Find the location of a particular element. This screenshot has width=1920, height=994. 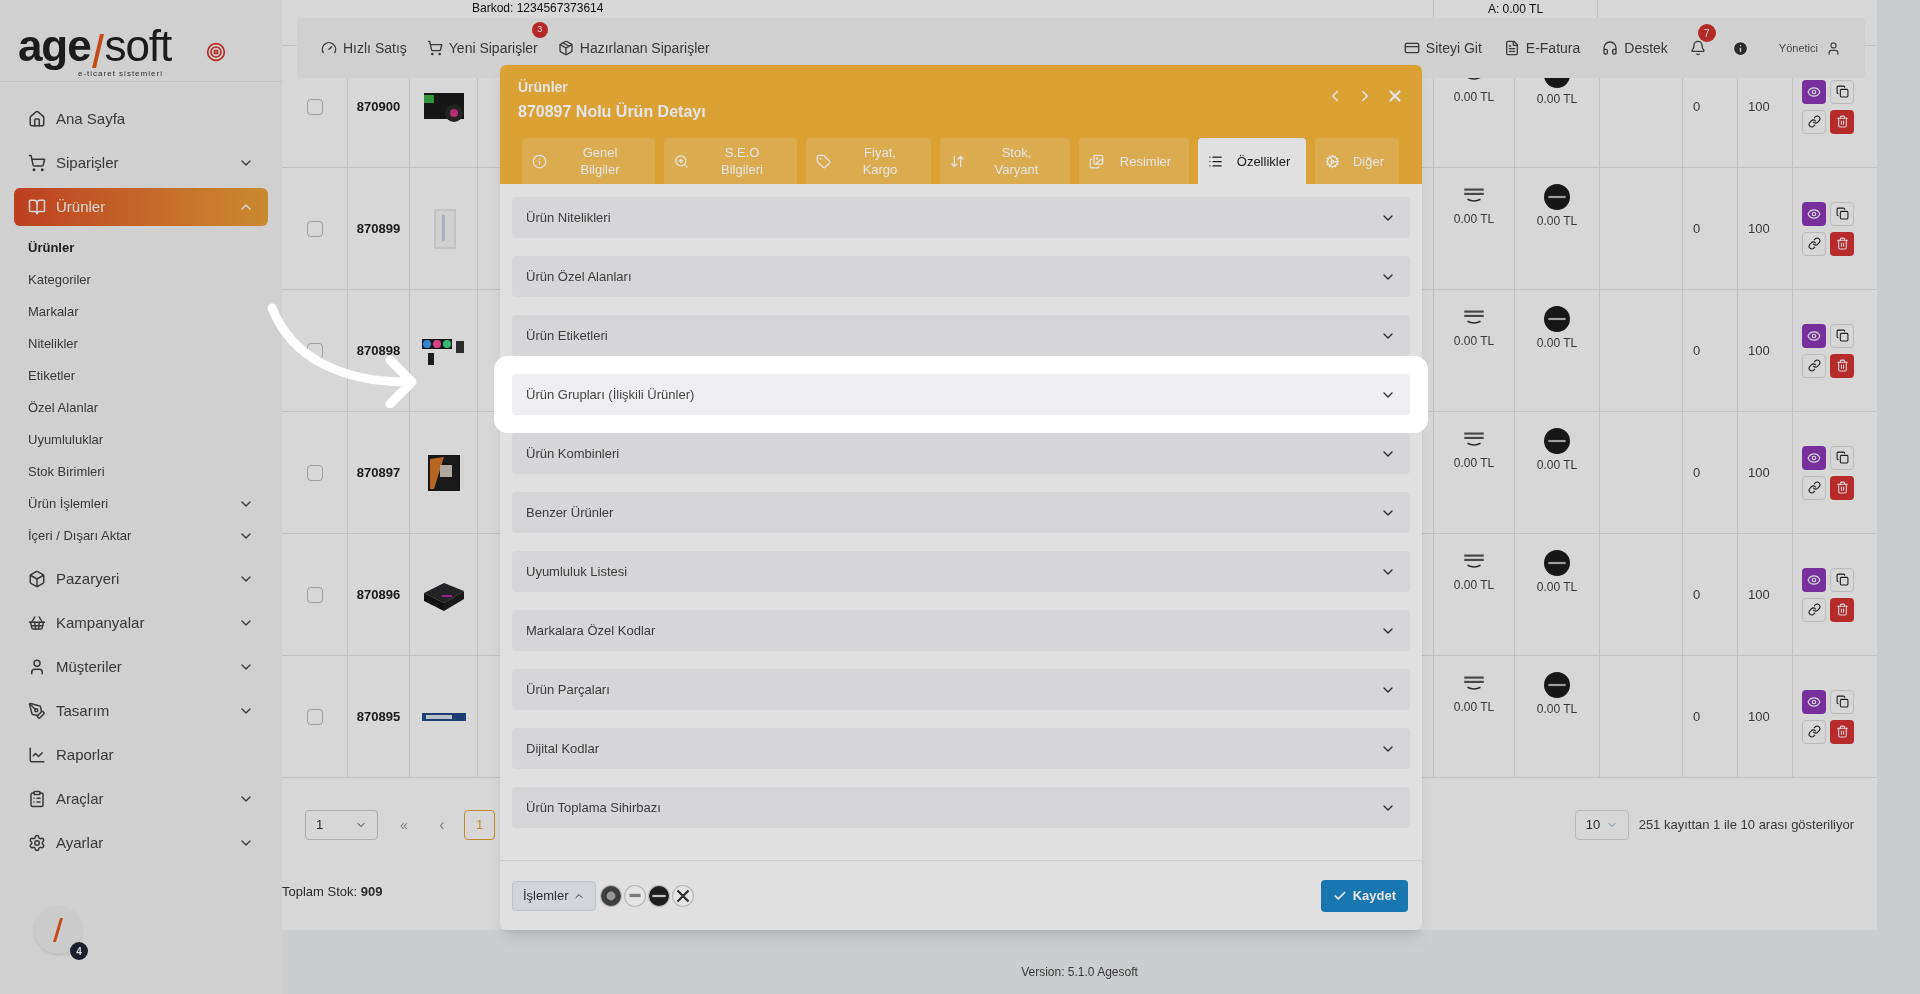

top-bar-link: Hazırlanan Siparişler is located at coordinates (633, 48).